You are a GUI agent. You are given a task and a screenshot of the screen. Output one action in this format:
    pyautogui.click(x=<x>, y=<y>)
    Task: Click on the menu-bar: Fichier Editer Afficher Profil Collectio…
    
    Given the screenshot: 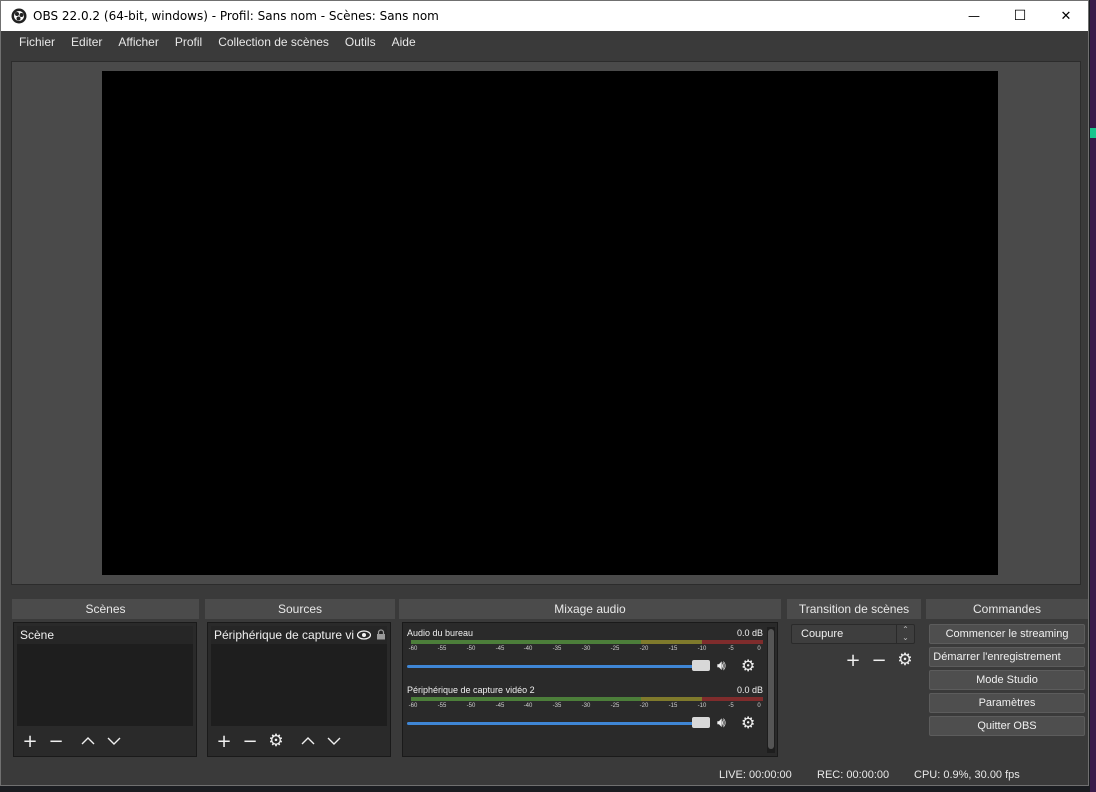 What is the action you would take?
    pyautogui.click(x=544, y=42)
    